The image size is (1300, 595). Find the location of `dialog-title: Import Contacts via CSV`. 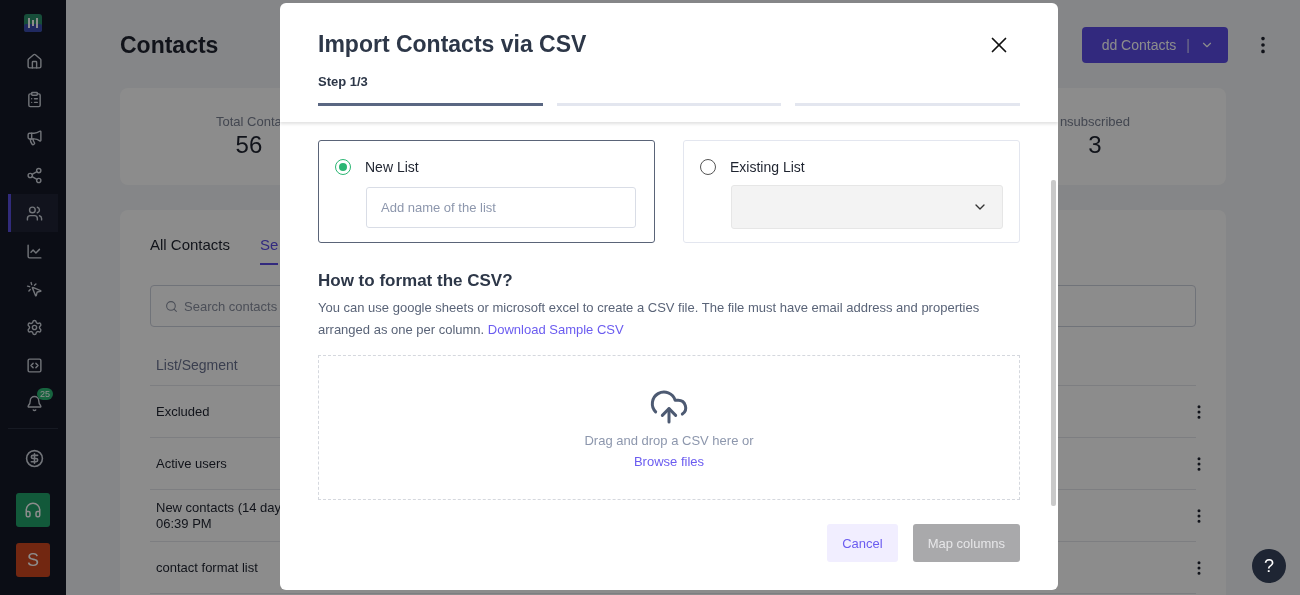

dialog-title: Import Contacts via CSV is located at coordinates (452, 44).